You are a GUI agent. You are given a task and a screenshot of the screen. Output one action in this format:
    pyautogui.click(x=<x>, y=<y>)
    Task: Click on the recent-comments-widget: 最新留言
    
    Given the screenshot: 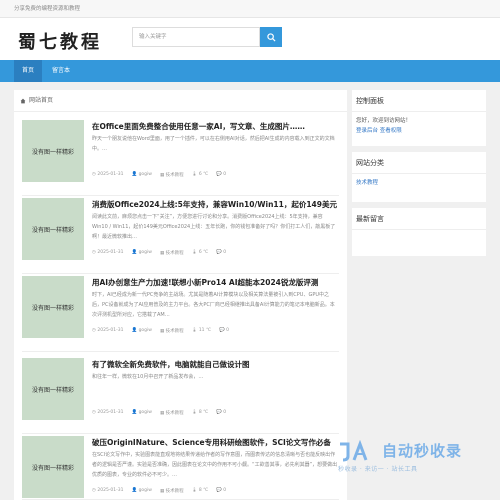 What is the action you would take?
    pyautogui.click(x=419, y=232)
    